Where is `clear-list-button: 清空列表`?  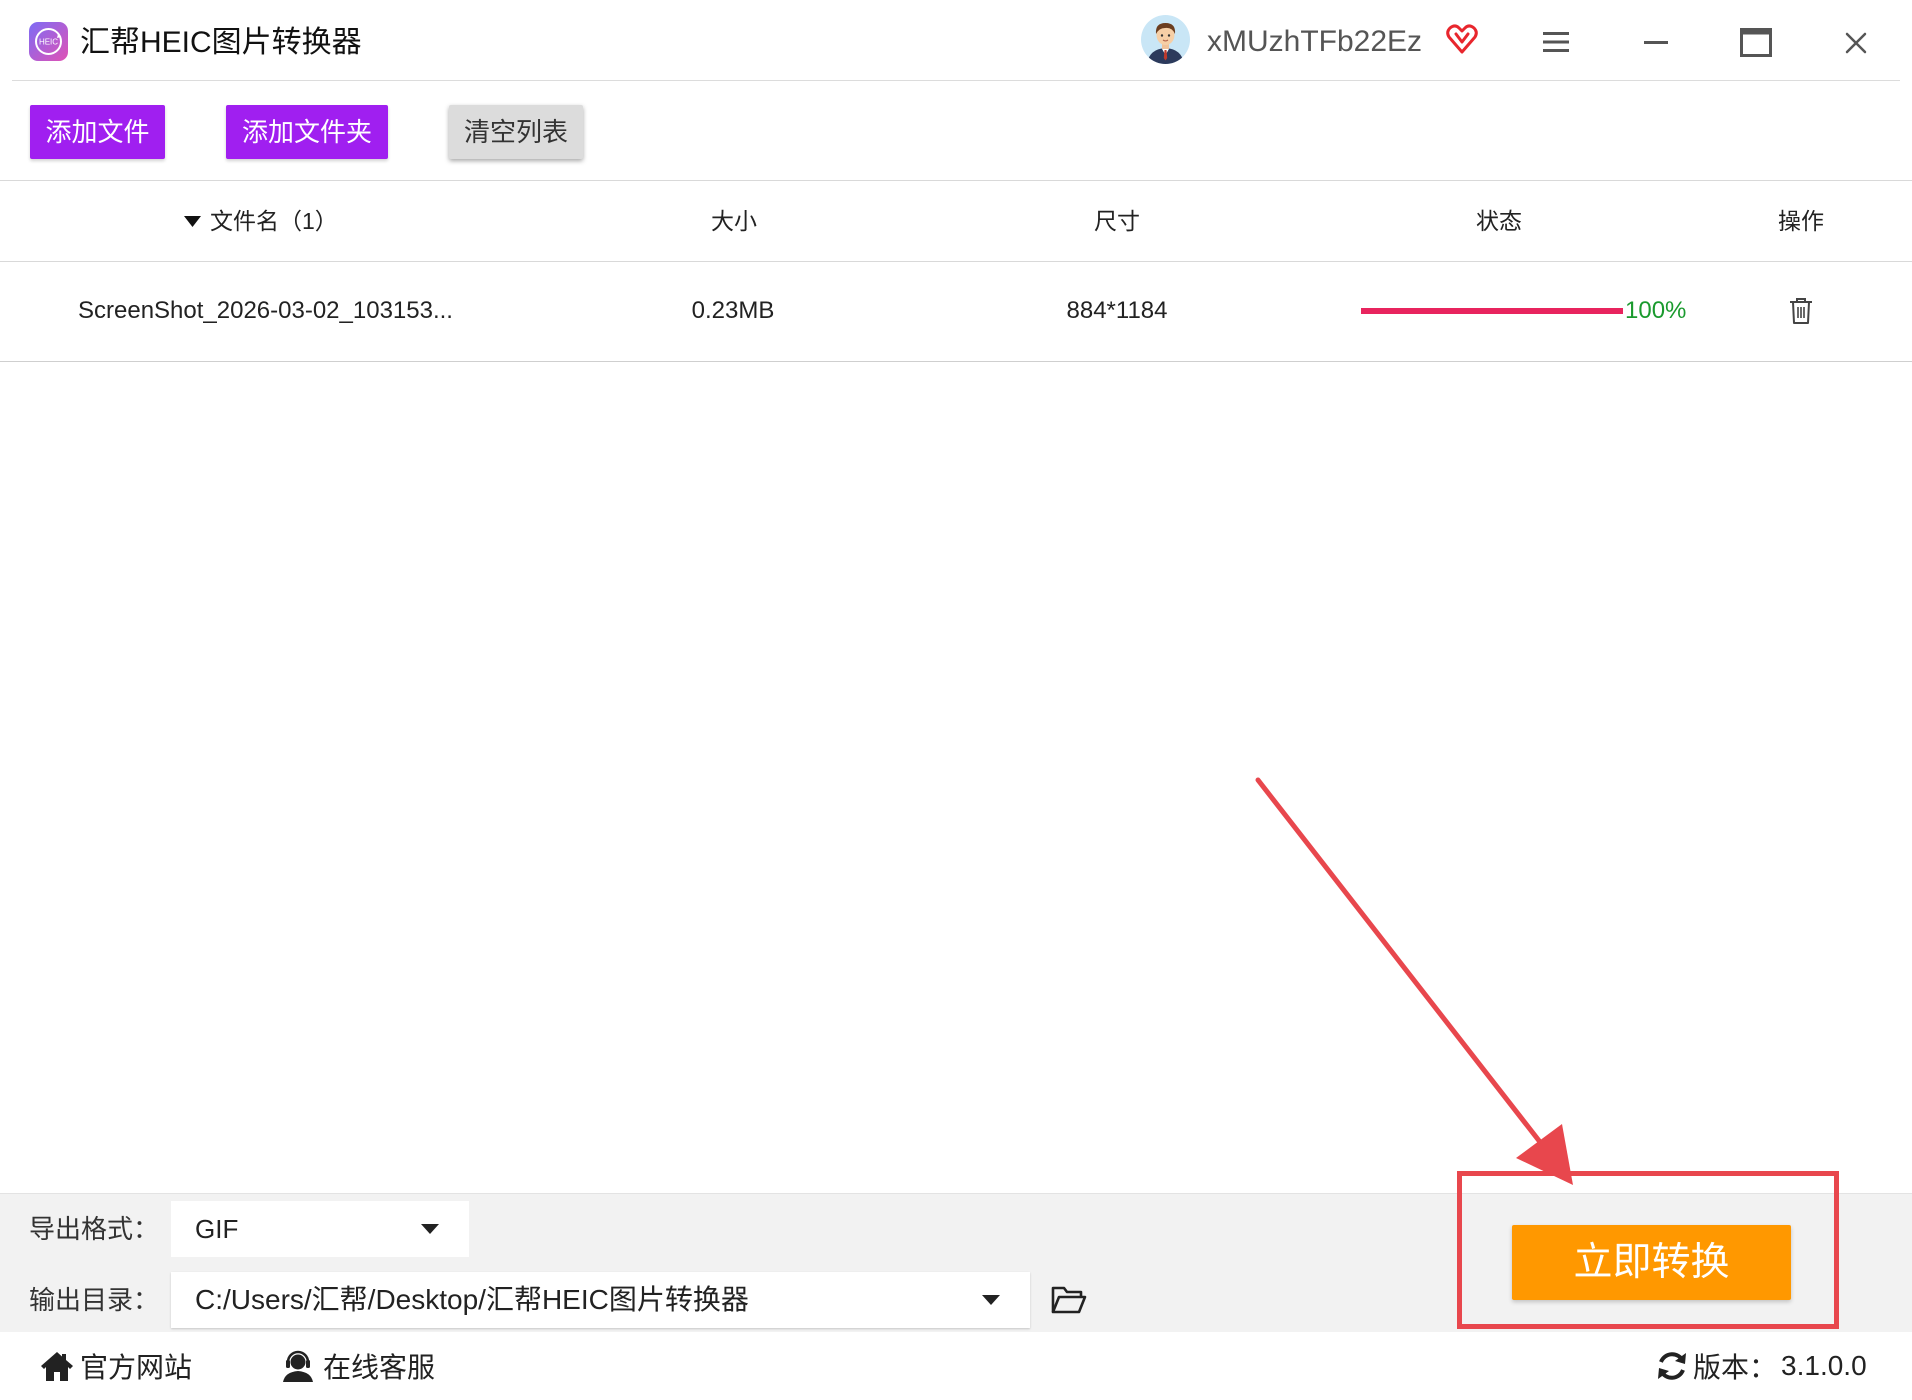
clear-list-button: 清空列表 is located at coordinates (516, 132).